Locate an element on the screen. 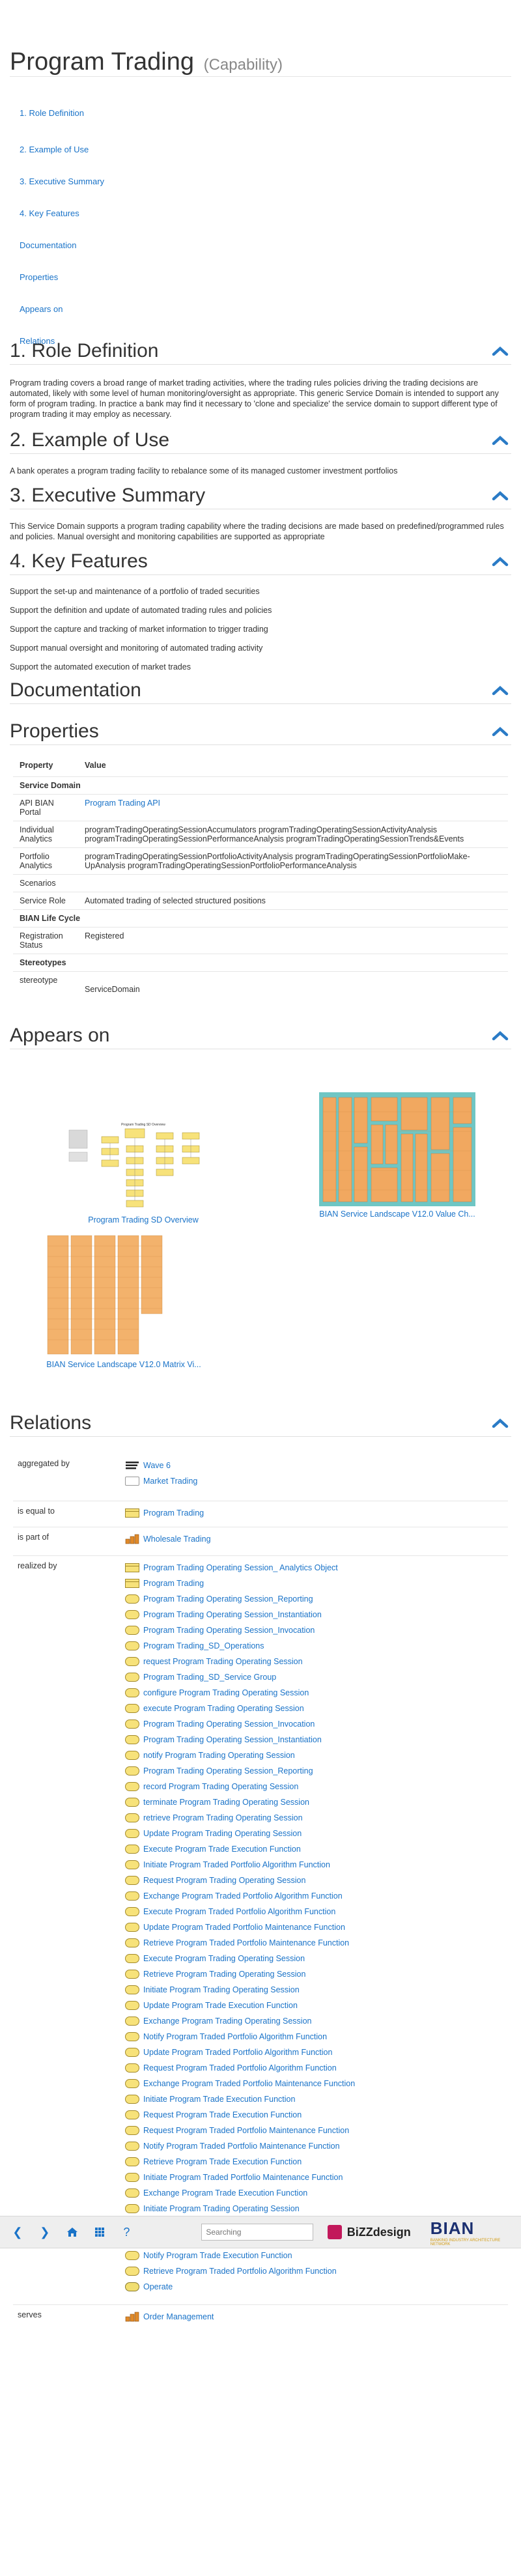  relation-link: Operate is located at coordinates (158, 2287).